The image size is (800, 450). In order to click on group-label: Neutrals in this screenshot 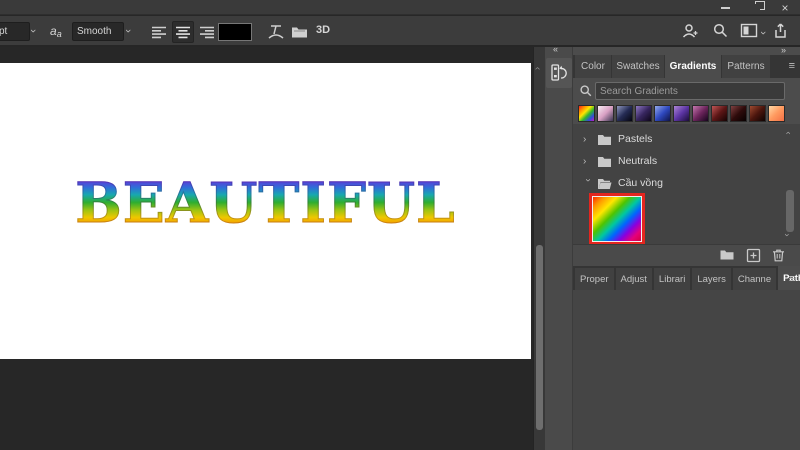, I will do `click(638, 161)`.